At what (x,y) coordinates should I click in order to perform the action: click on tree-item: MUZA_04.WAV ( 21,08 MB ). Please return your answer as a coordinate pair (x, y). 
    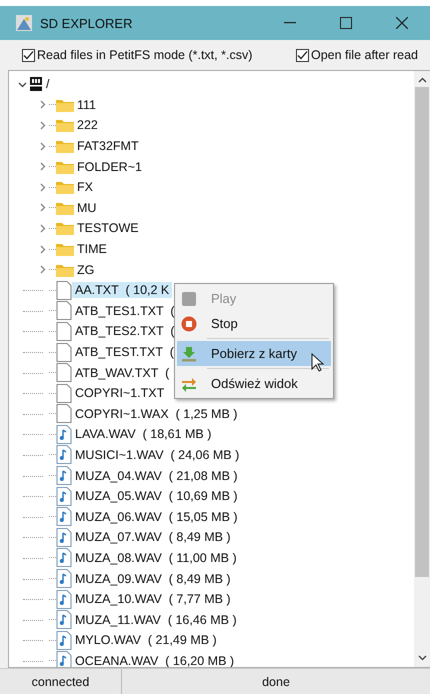
    Looking at the image, I should click on (156, 476).